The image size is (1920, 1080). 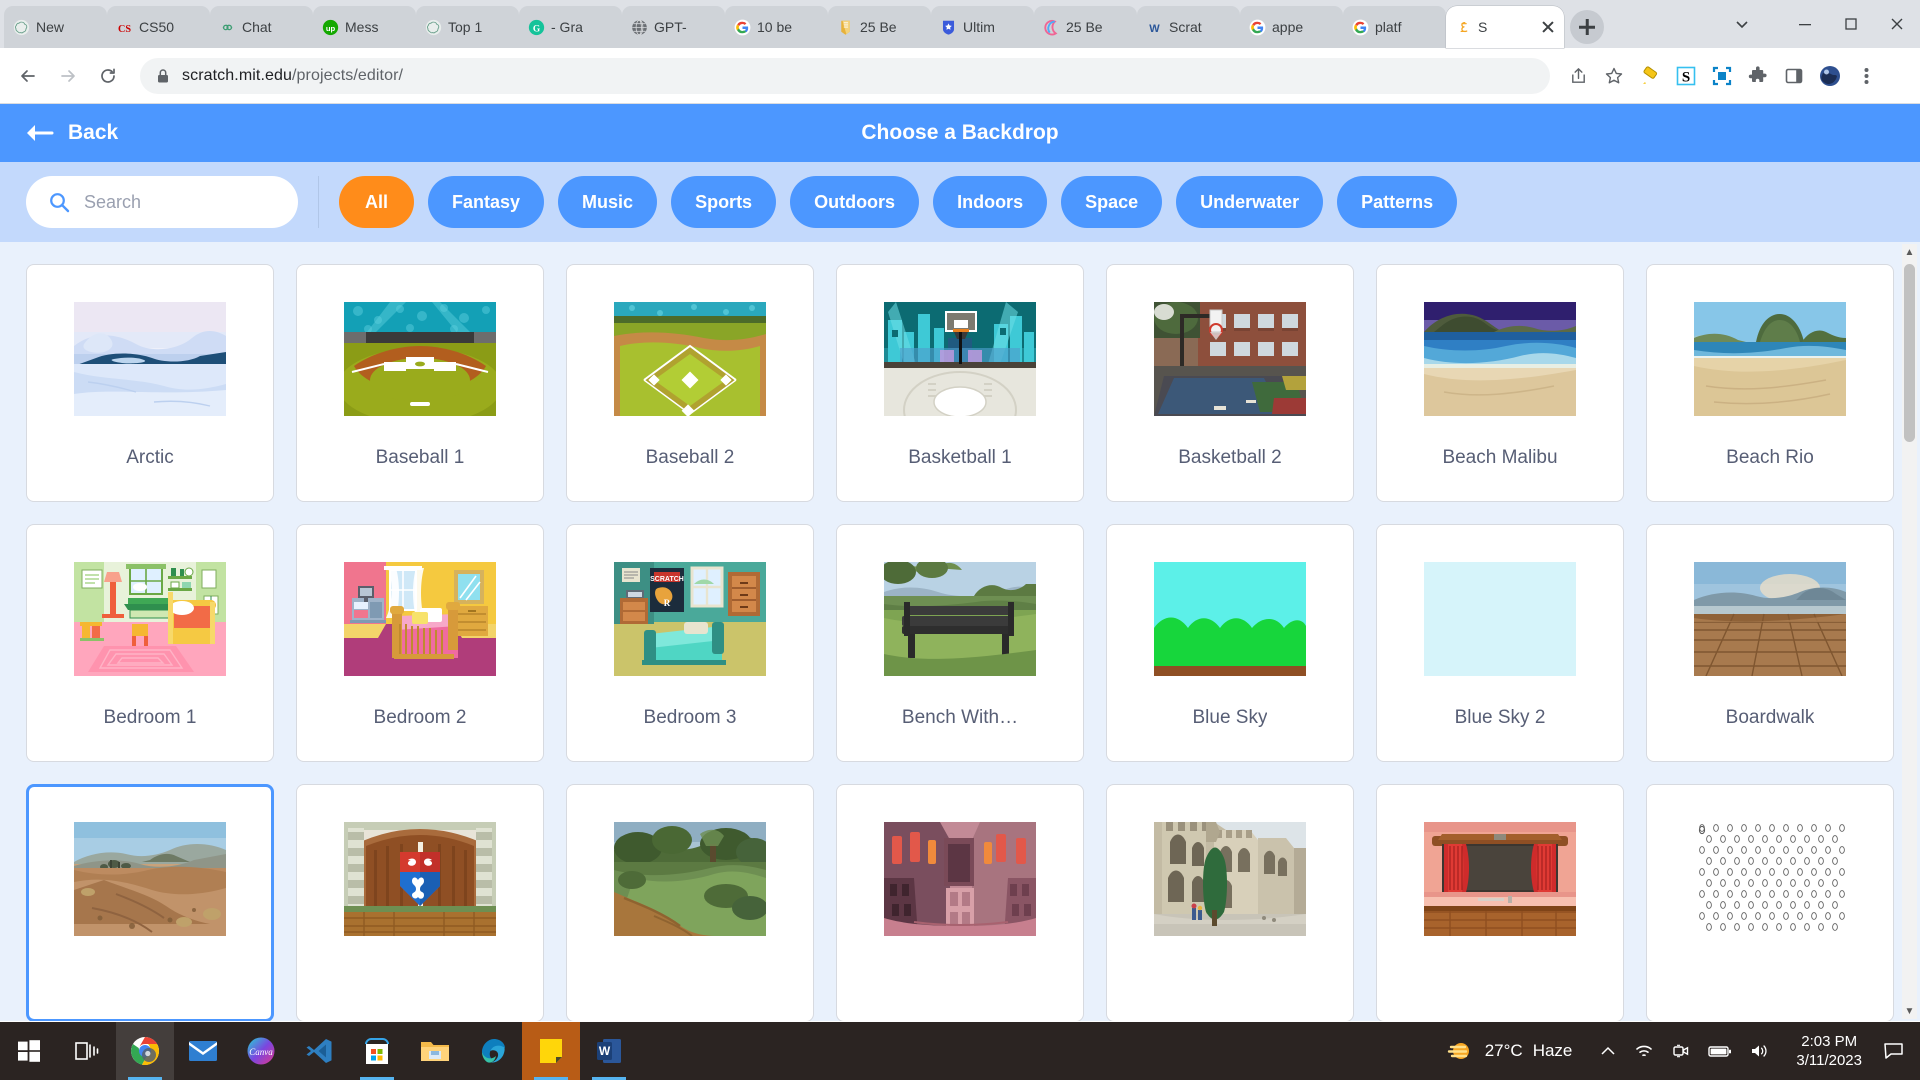 What do you see at coordinates (724, 202) in the screenshot?
I see `category-tag-sports: Sports` at bounding box center [724, 202].